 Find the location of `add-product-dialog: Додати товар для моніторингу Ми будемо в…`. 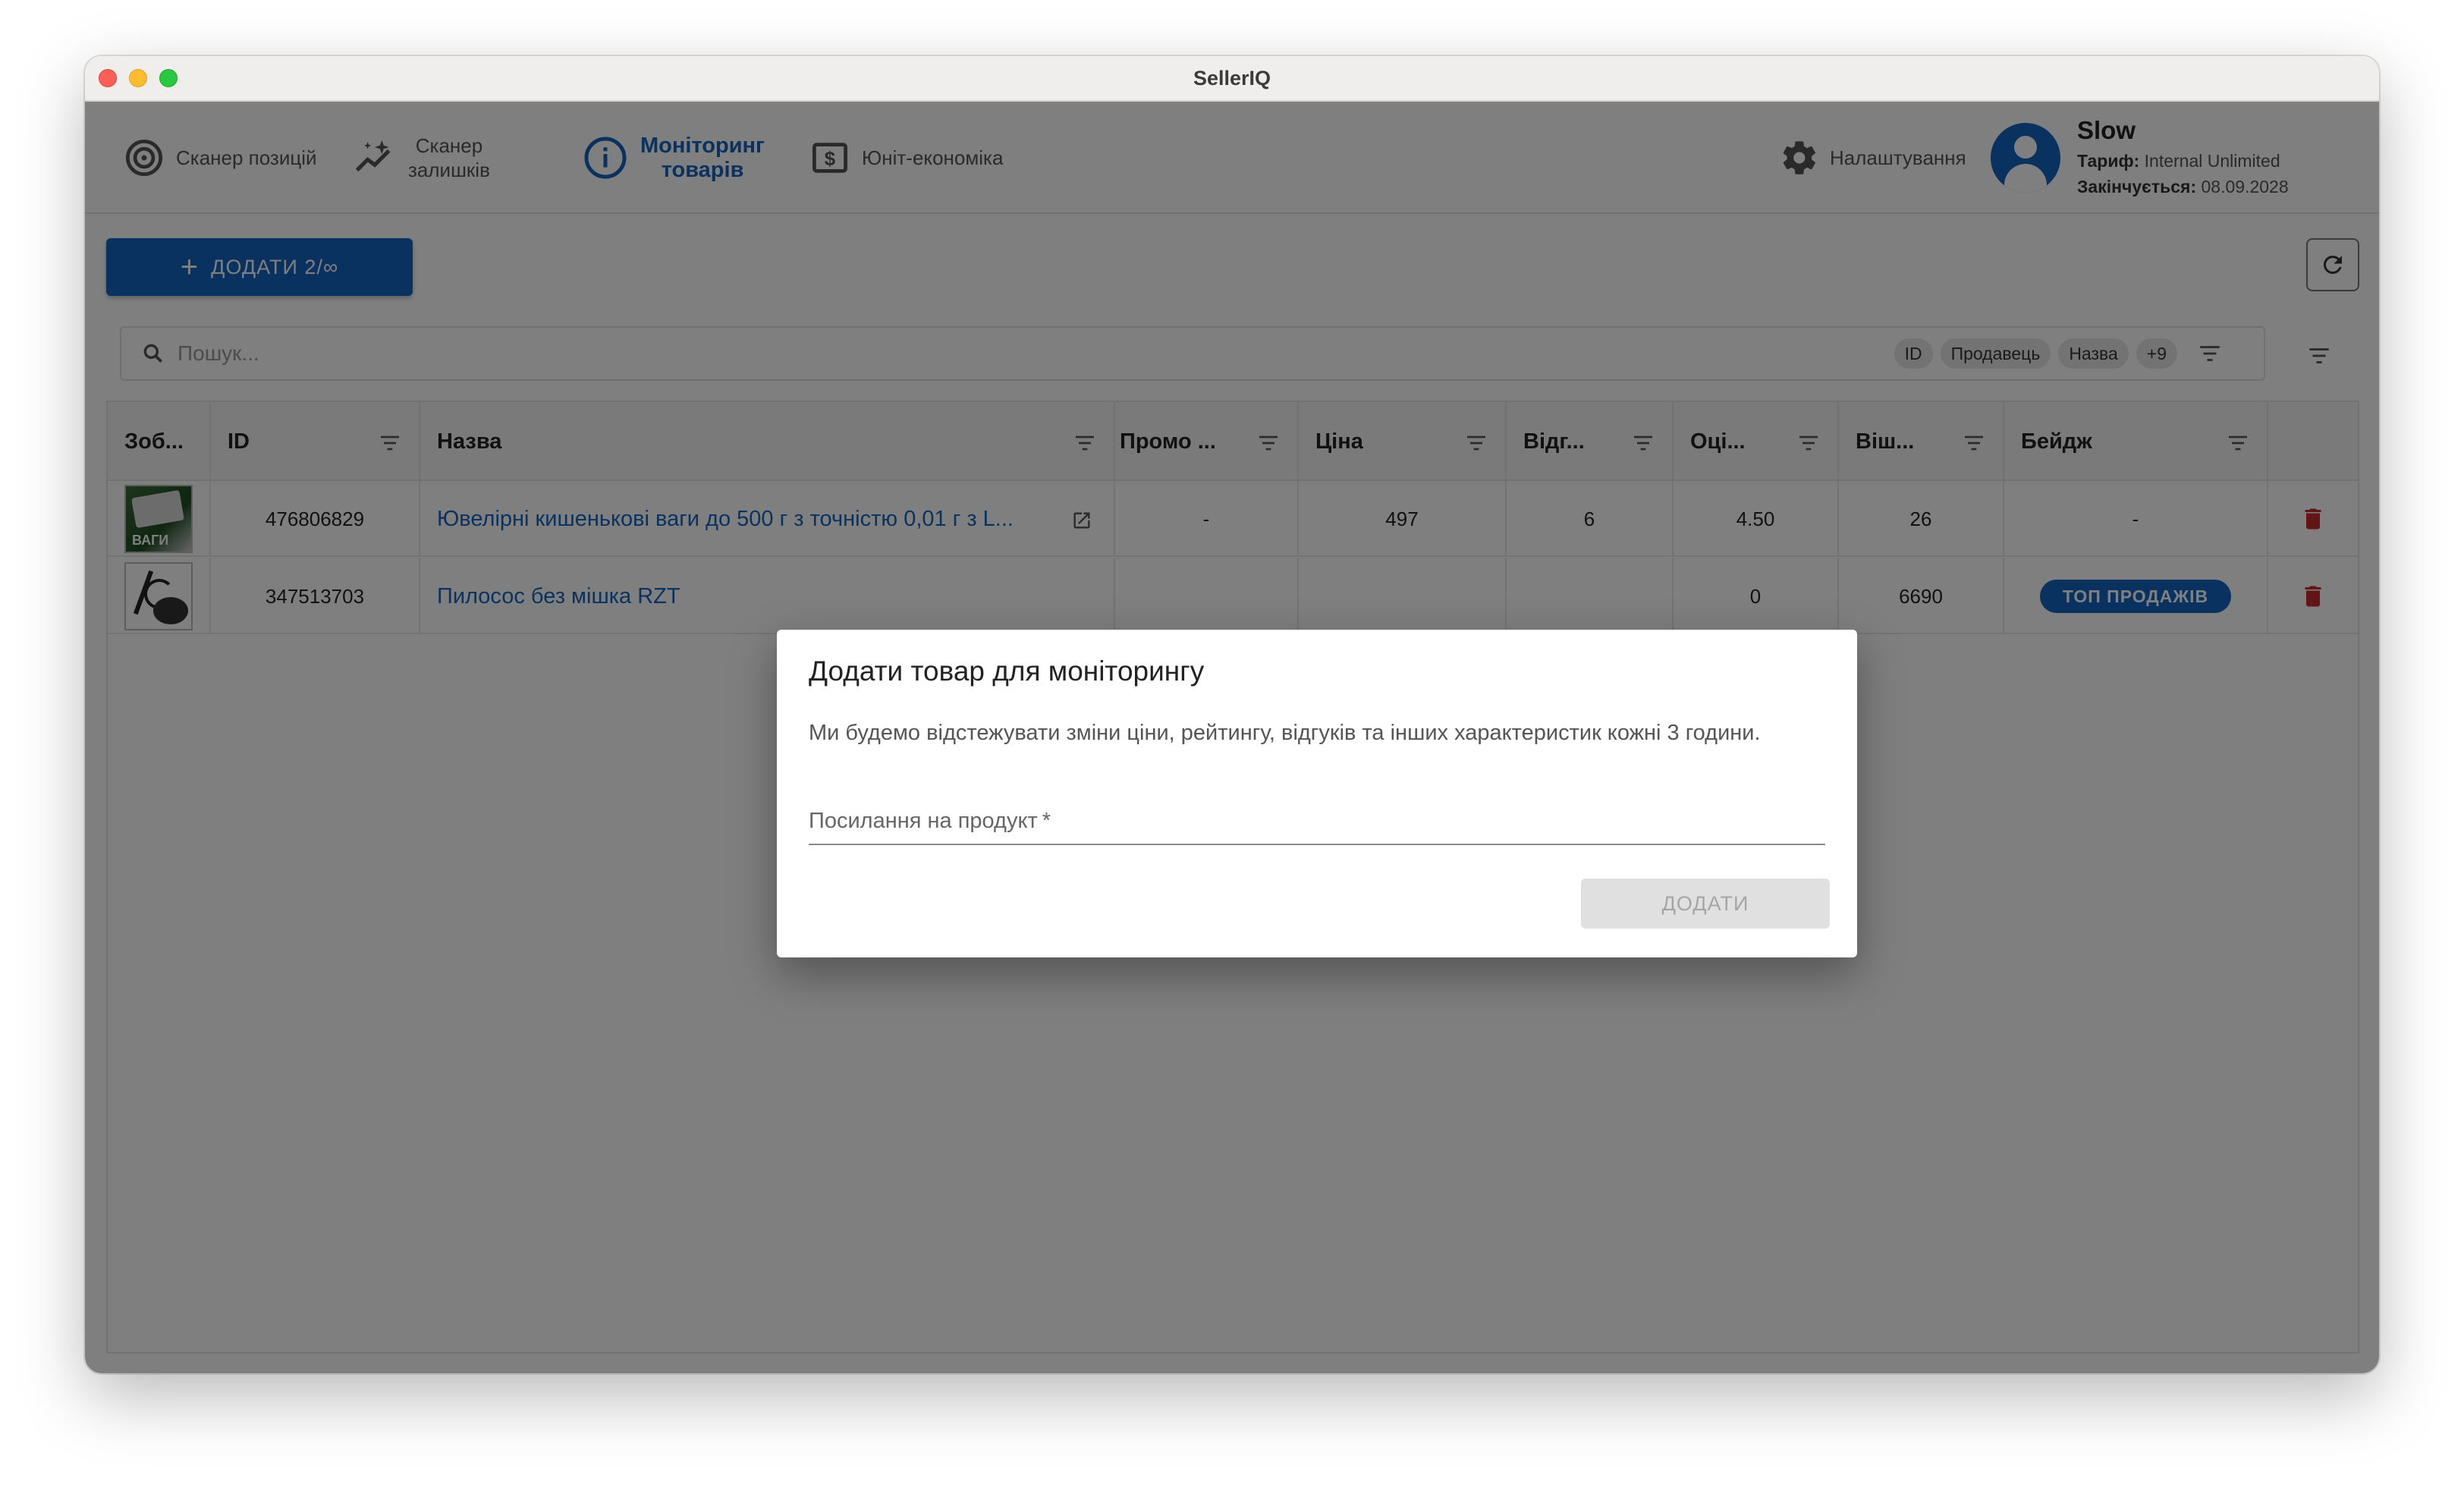

add-product-dialog: Додати товар для моніторингу Ми будемо в… is located at coordinates (1317, 793).